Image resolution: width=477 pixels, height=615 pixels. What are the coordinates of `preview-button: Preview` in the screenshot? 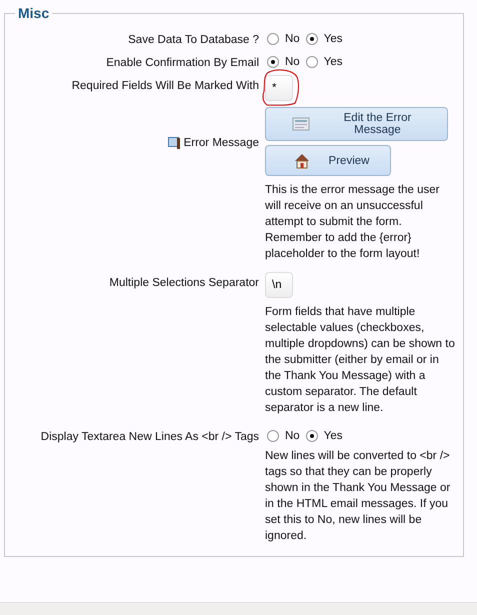 It's located at (328, 160).